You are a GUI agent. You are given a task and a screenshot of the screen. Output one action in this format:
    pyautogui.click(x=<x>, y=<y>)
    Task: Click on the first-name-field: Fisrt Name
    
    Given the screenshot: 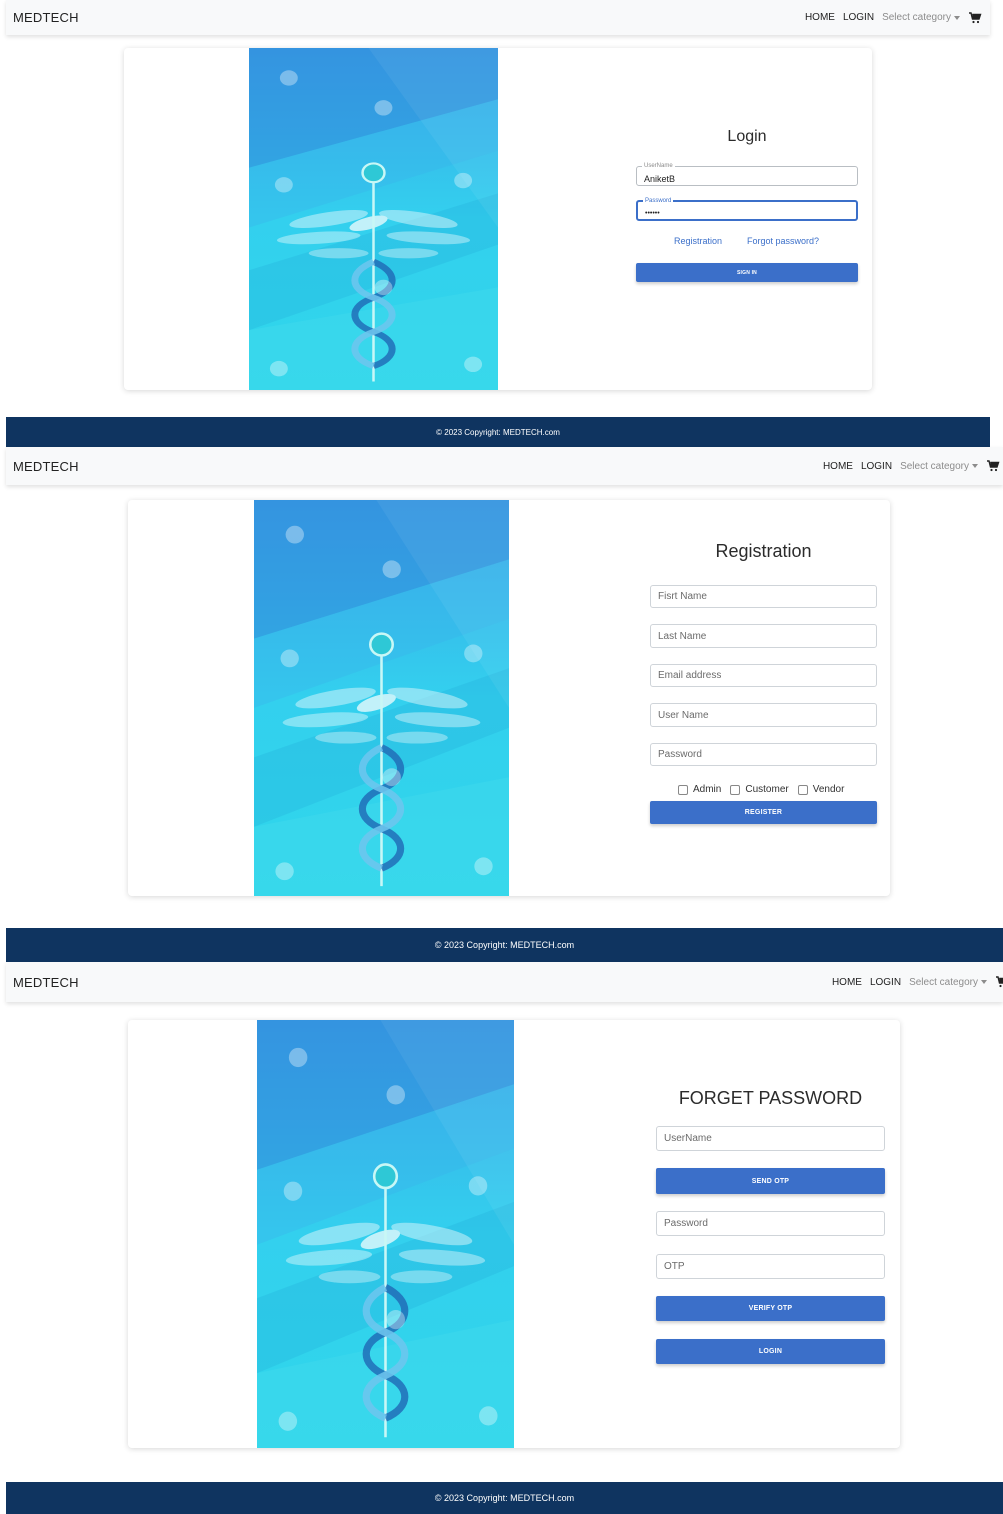 What is the action you would take?
    pyautogui.click(x=763, y=596)
    